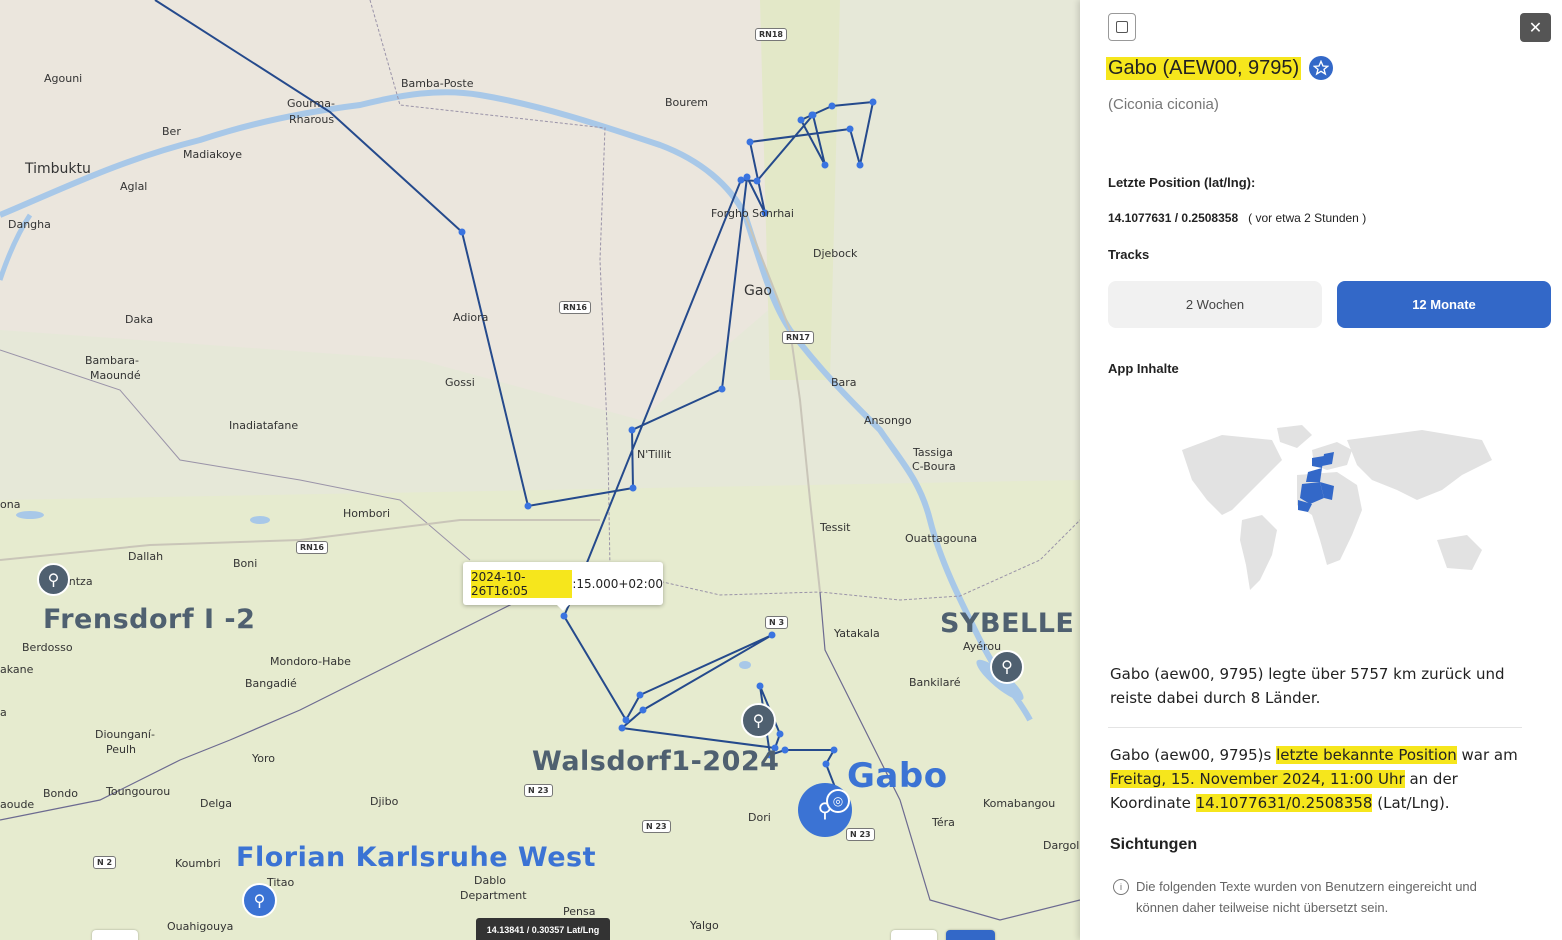 The height and width of the screenshot is (940, 1562). Describe the element at coordinates (1444, 304) in the screenshot. I see `track-12-months-button: 12 Monate` at that location.